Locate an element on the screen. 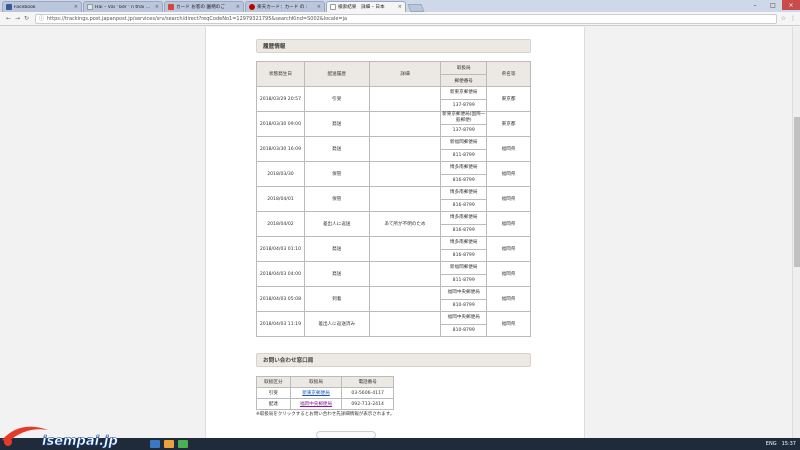 The height and width of the screenshot is (450, 800). table-row: 2018/03/30 16:09 発送 新福岡郵便局 福岡県 is located at coordinates (393, 149).